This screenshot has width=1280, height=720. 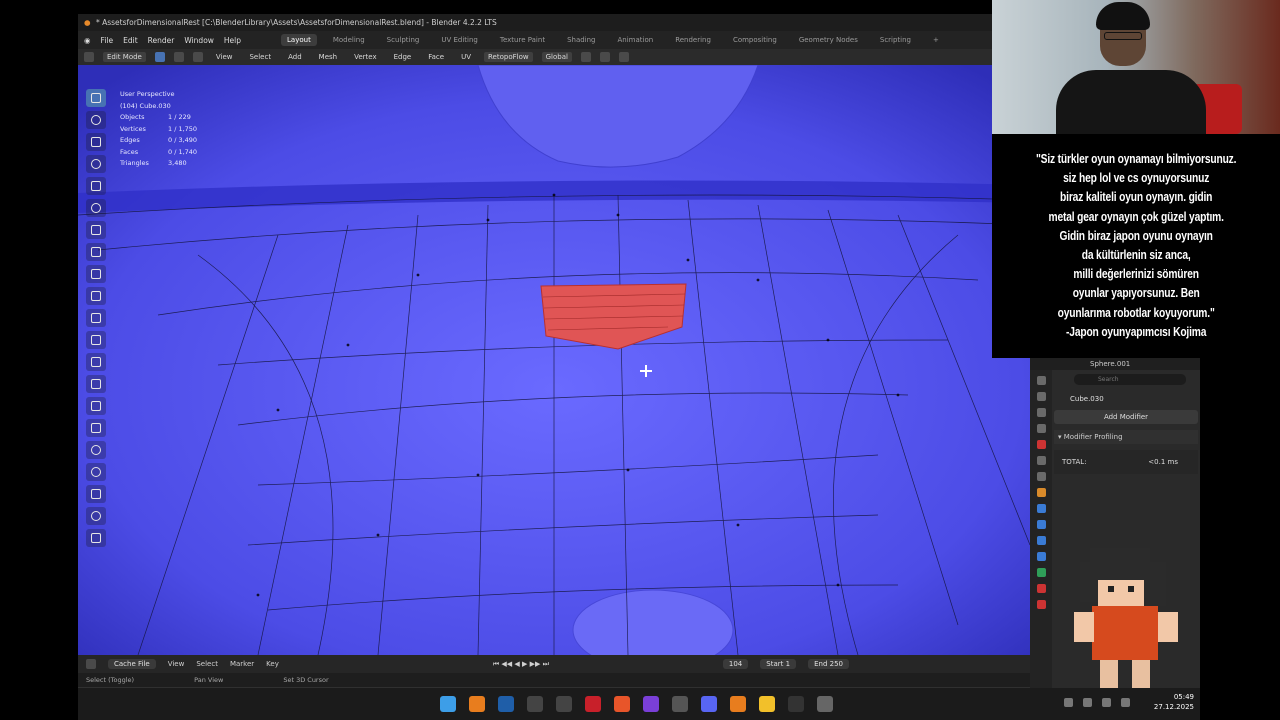 What do you see at coordinates (96, 318) in the screenshot?
I see `inset-tool` at bounding box center [96, 318].